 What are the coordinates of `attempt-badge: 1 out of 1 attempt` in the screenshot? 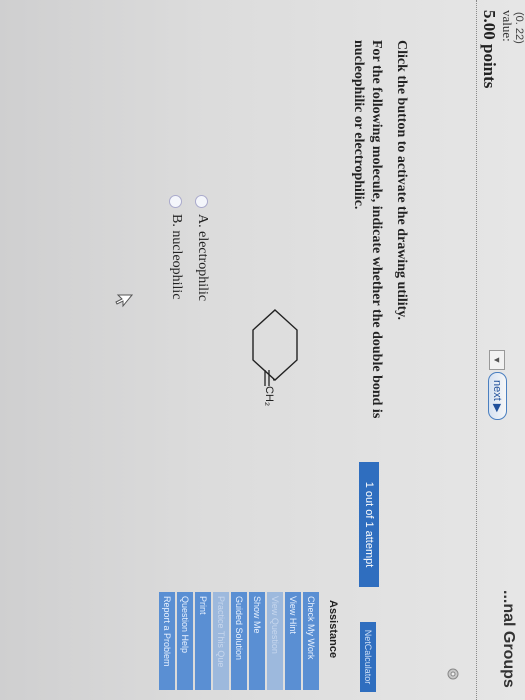 It's located at (369, 524).